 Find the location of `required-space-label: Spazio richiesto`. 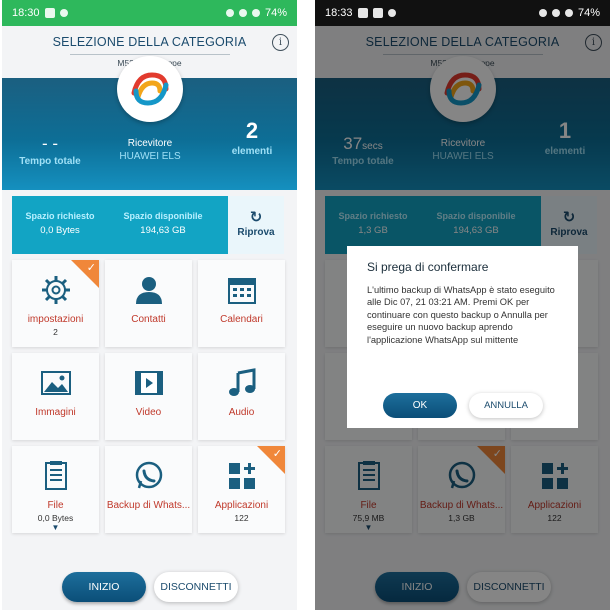

required-space-label: Spazio richiesto is located at coordinates (60, 216).